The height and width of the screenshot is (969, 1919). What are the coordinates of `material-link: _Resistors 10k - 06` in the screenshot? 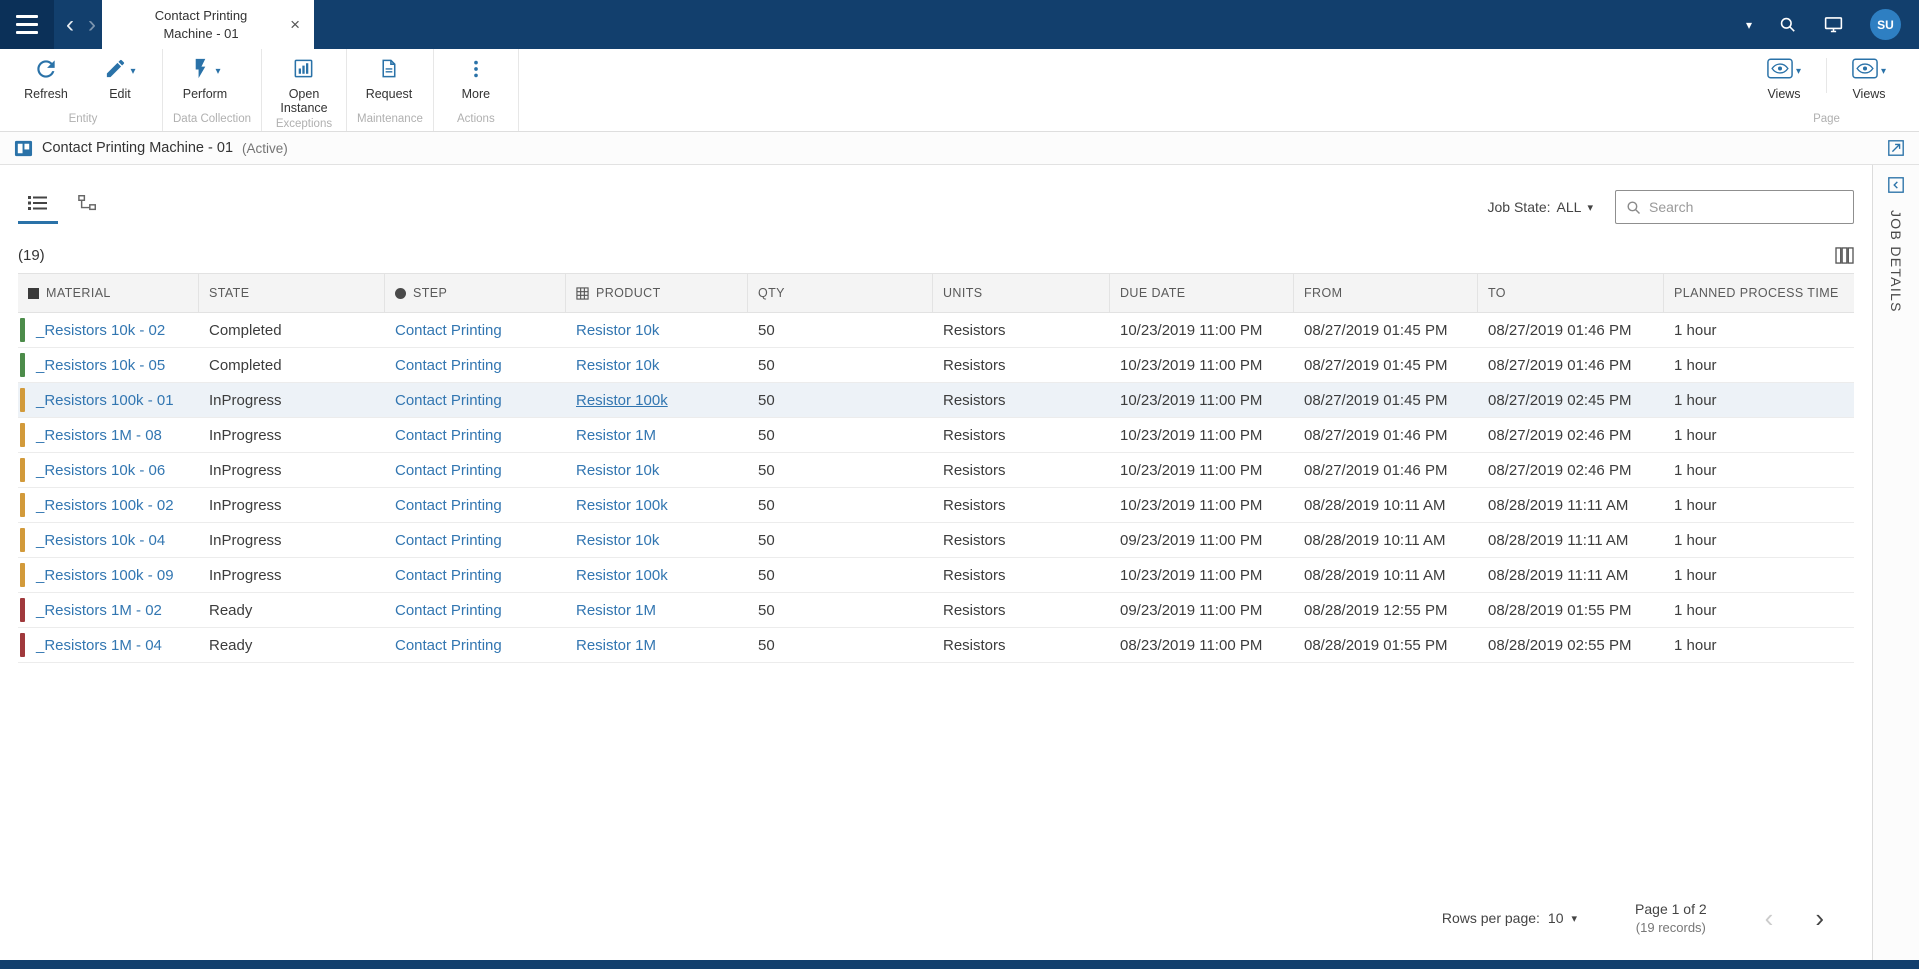 It's located at (100, 470).